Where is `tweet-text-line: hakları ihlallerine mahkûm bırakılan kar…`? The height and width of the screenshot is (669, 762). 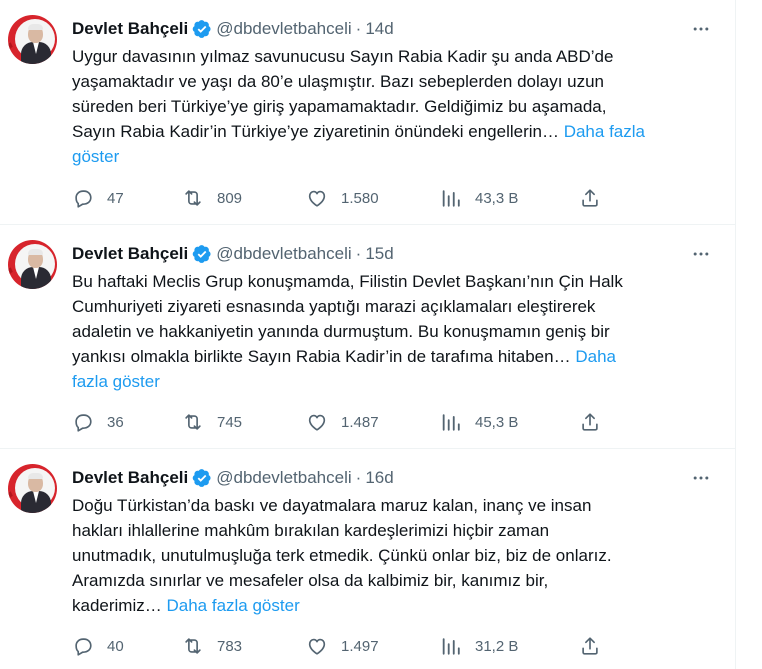 tweet-text-line: hakları ihlallerine mahkûm bırakılan kar… is located at coordinates (311, 530).